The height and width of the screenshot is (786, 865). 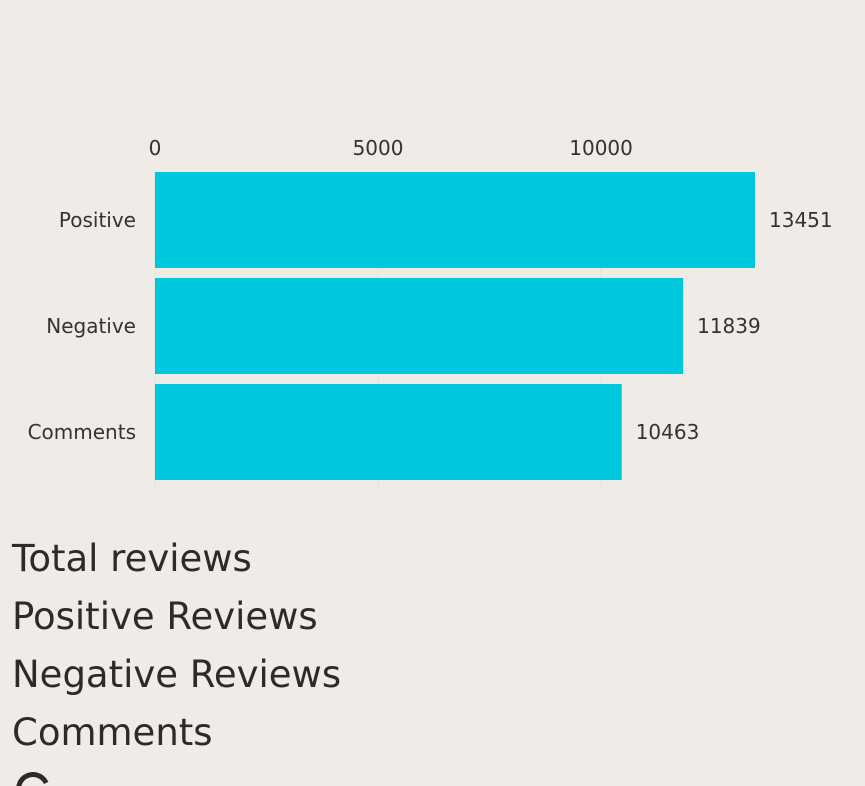 What do you see at coordinates (97, 220) in the screenshot?
I see `category-label: Positive` at bounding box center [97, 220].